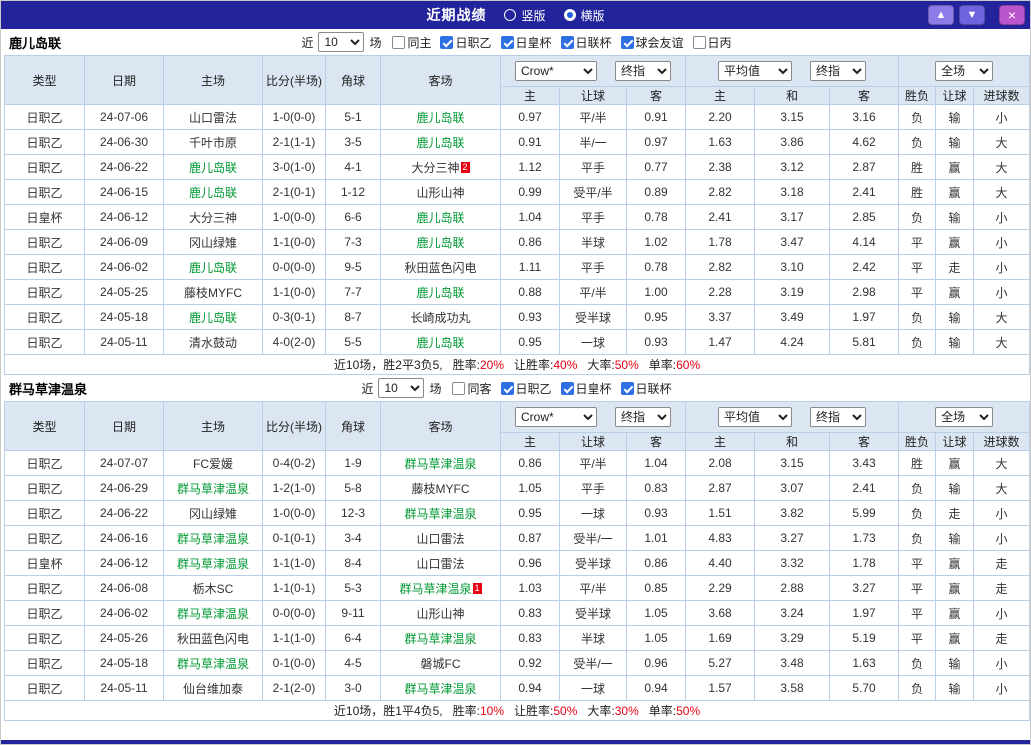  Describe the element at coordinates (792, 317) in the screenshot. I see `avg-draw-cell: 3.49` at that location.